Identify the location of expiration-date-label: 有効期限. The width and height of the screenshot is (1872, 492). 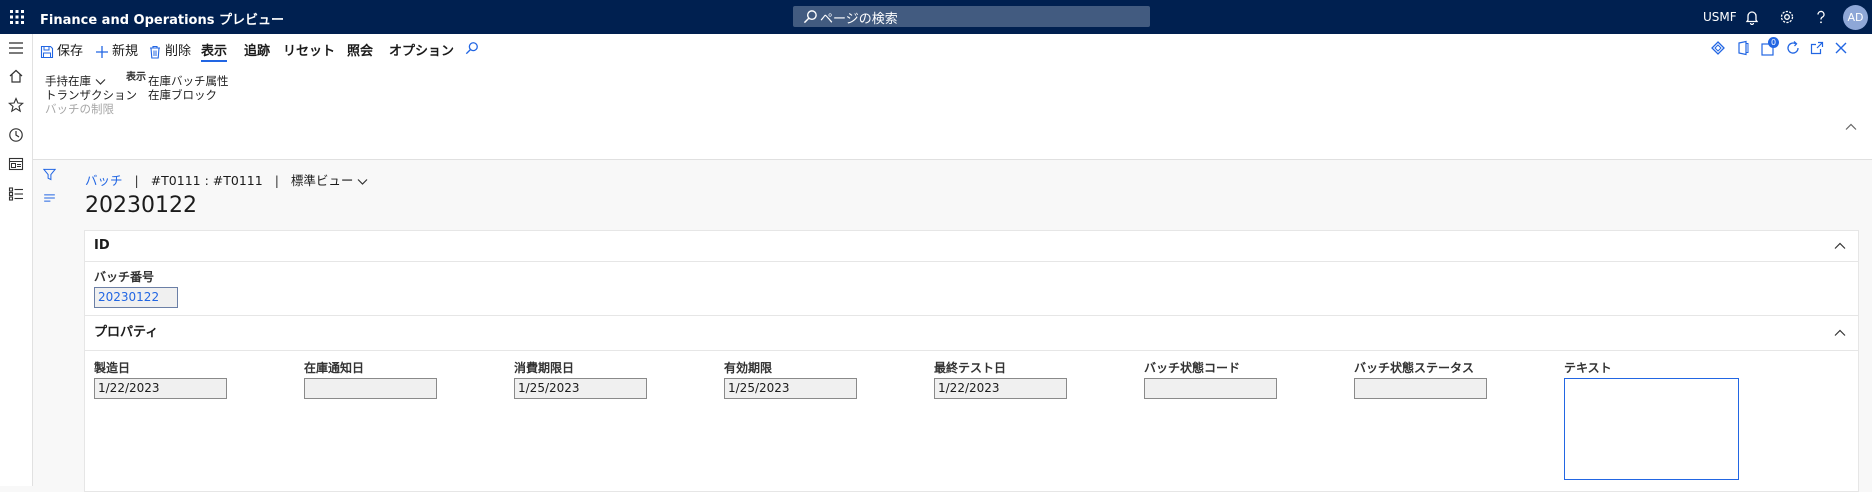
(748, 368).